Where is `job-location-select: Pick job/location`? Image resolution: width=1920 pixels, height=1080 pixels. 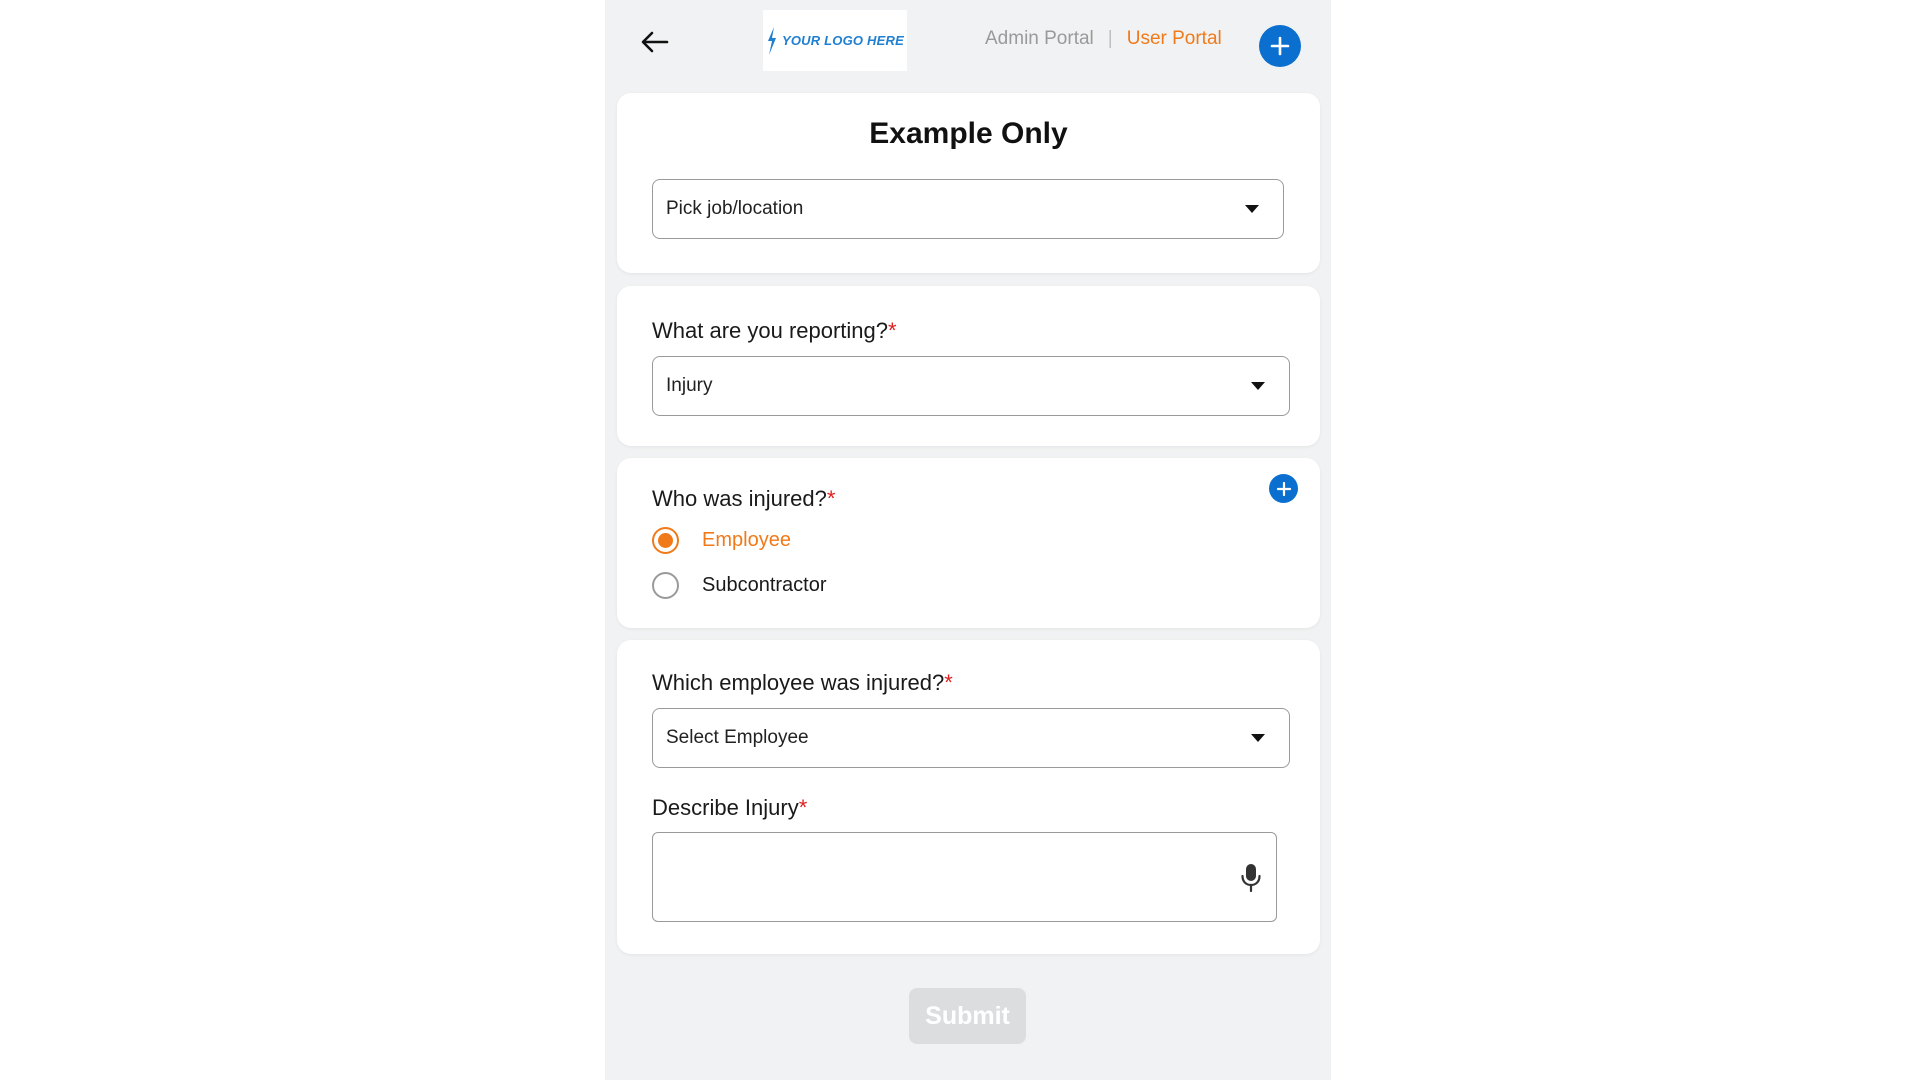 job-location-select: Pick job/location is located at coordinates (968, 209).